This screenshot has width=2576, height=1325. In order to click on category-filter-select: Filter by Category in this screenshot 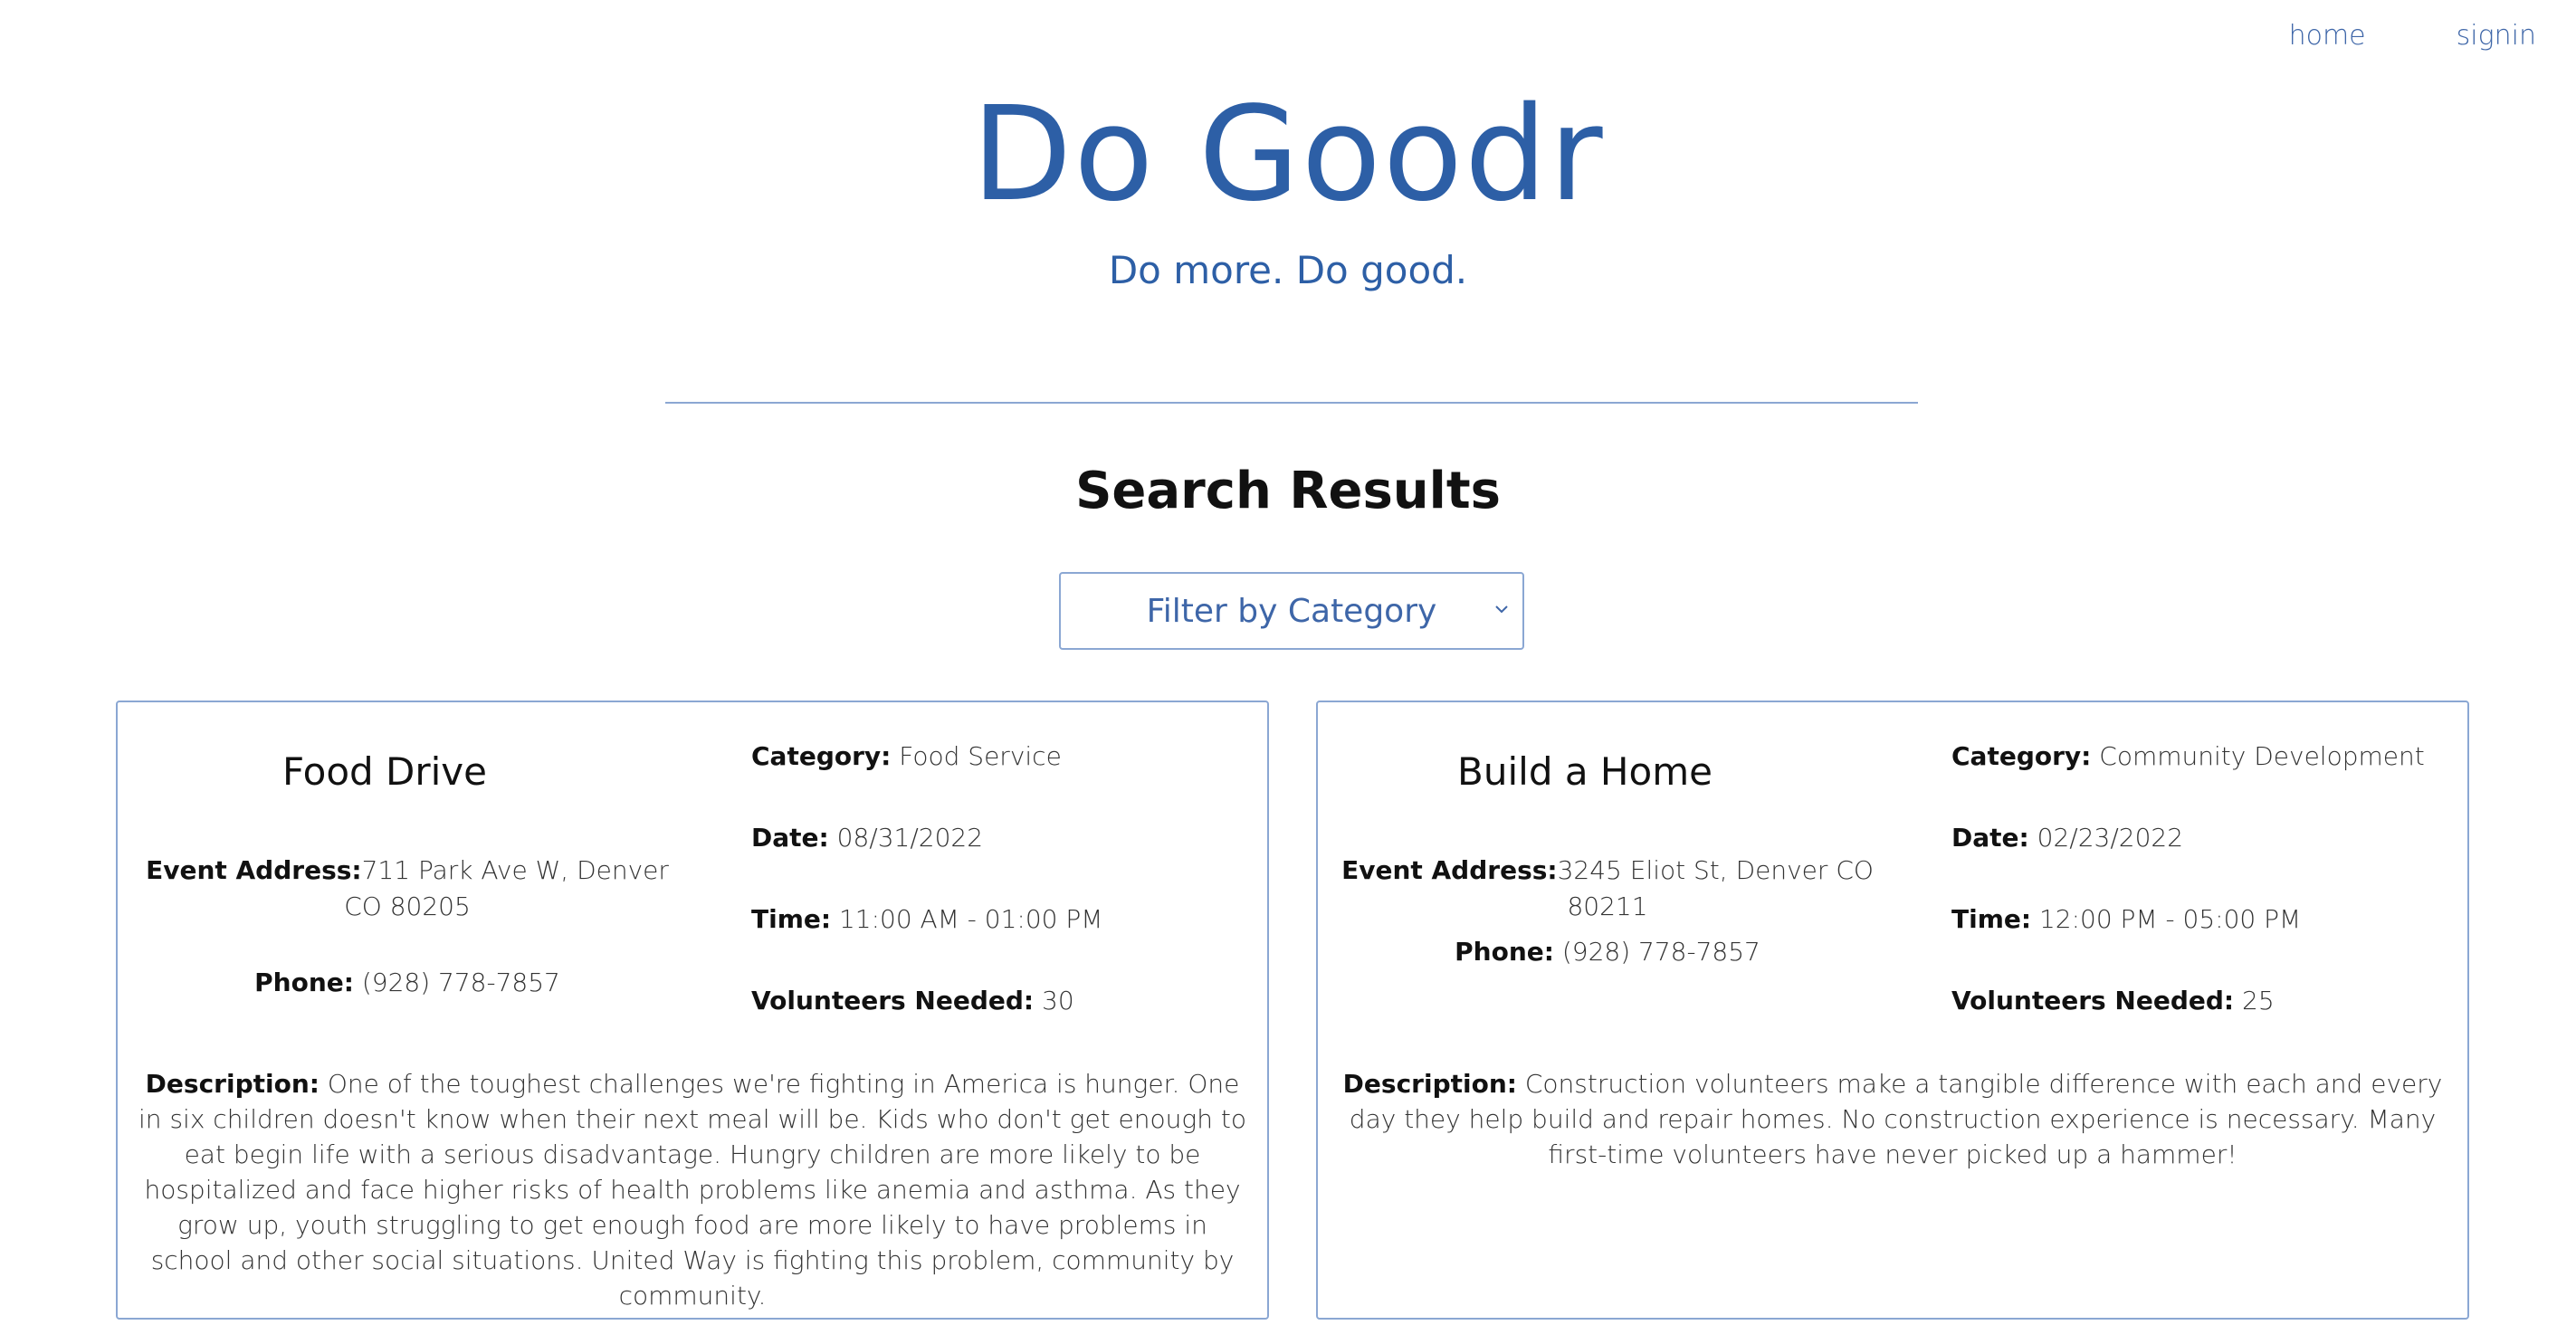, I will do `click(1291, 611)`.